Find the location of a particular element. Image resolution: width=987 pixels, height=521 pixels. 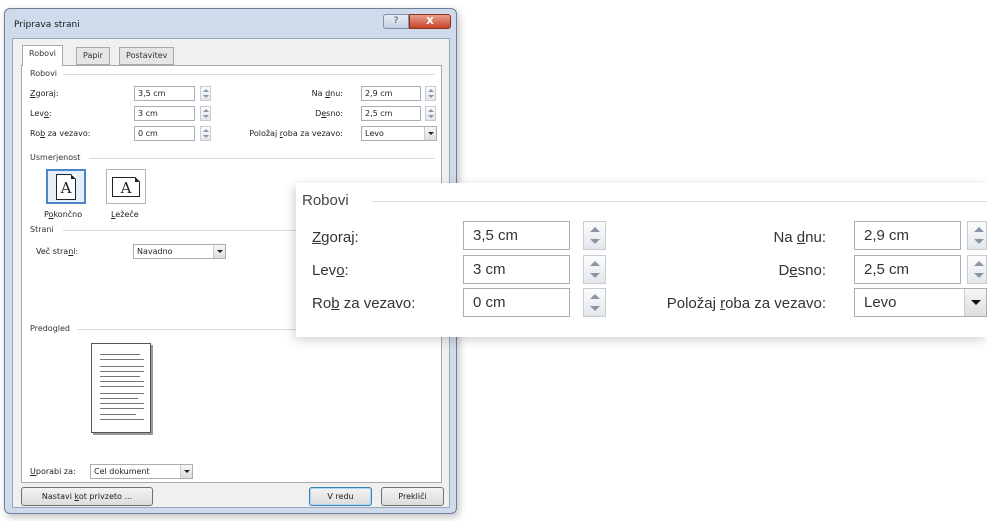

zoom-margins-separator is located at coordinates (679, 201).